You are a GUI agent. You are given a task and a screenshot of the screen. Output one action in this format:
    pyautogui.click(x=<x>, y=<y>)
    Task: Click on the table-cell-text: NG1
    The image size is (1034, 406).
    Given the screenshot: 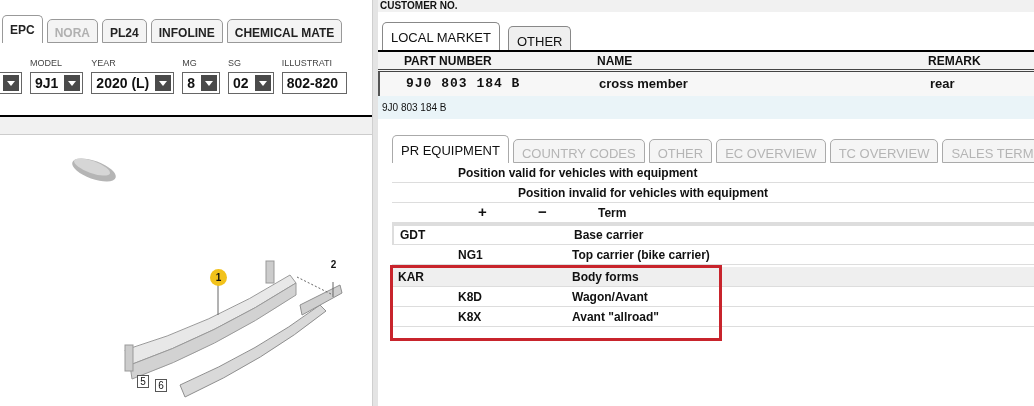 What is the action you would take?
    pyautogui.click(x=470, y=255)
    